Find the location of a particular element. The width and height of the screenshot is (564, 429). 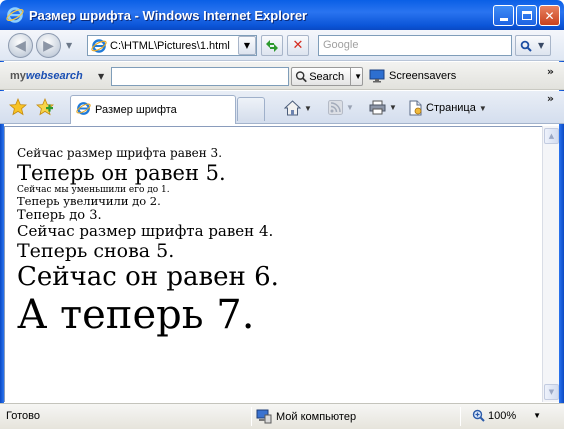

window-controls: ✕ is located at coordinates (526, 15).